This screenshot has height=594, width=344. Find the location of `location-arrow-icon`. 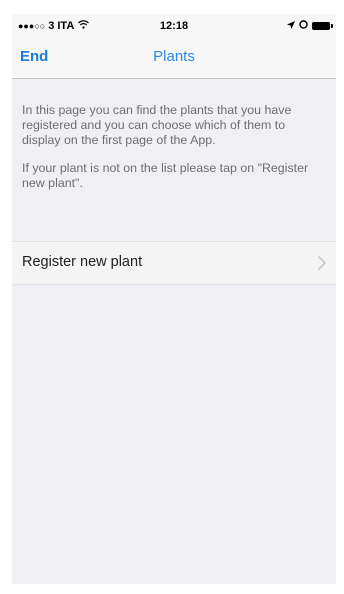

location-arrow-icon is located at coordinates (291, 26).